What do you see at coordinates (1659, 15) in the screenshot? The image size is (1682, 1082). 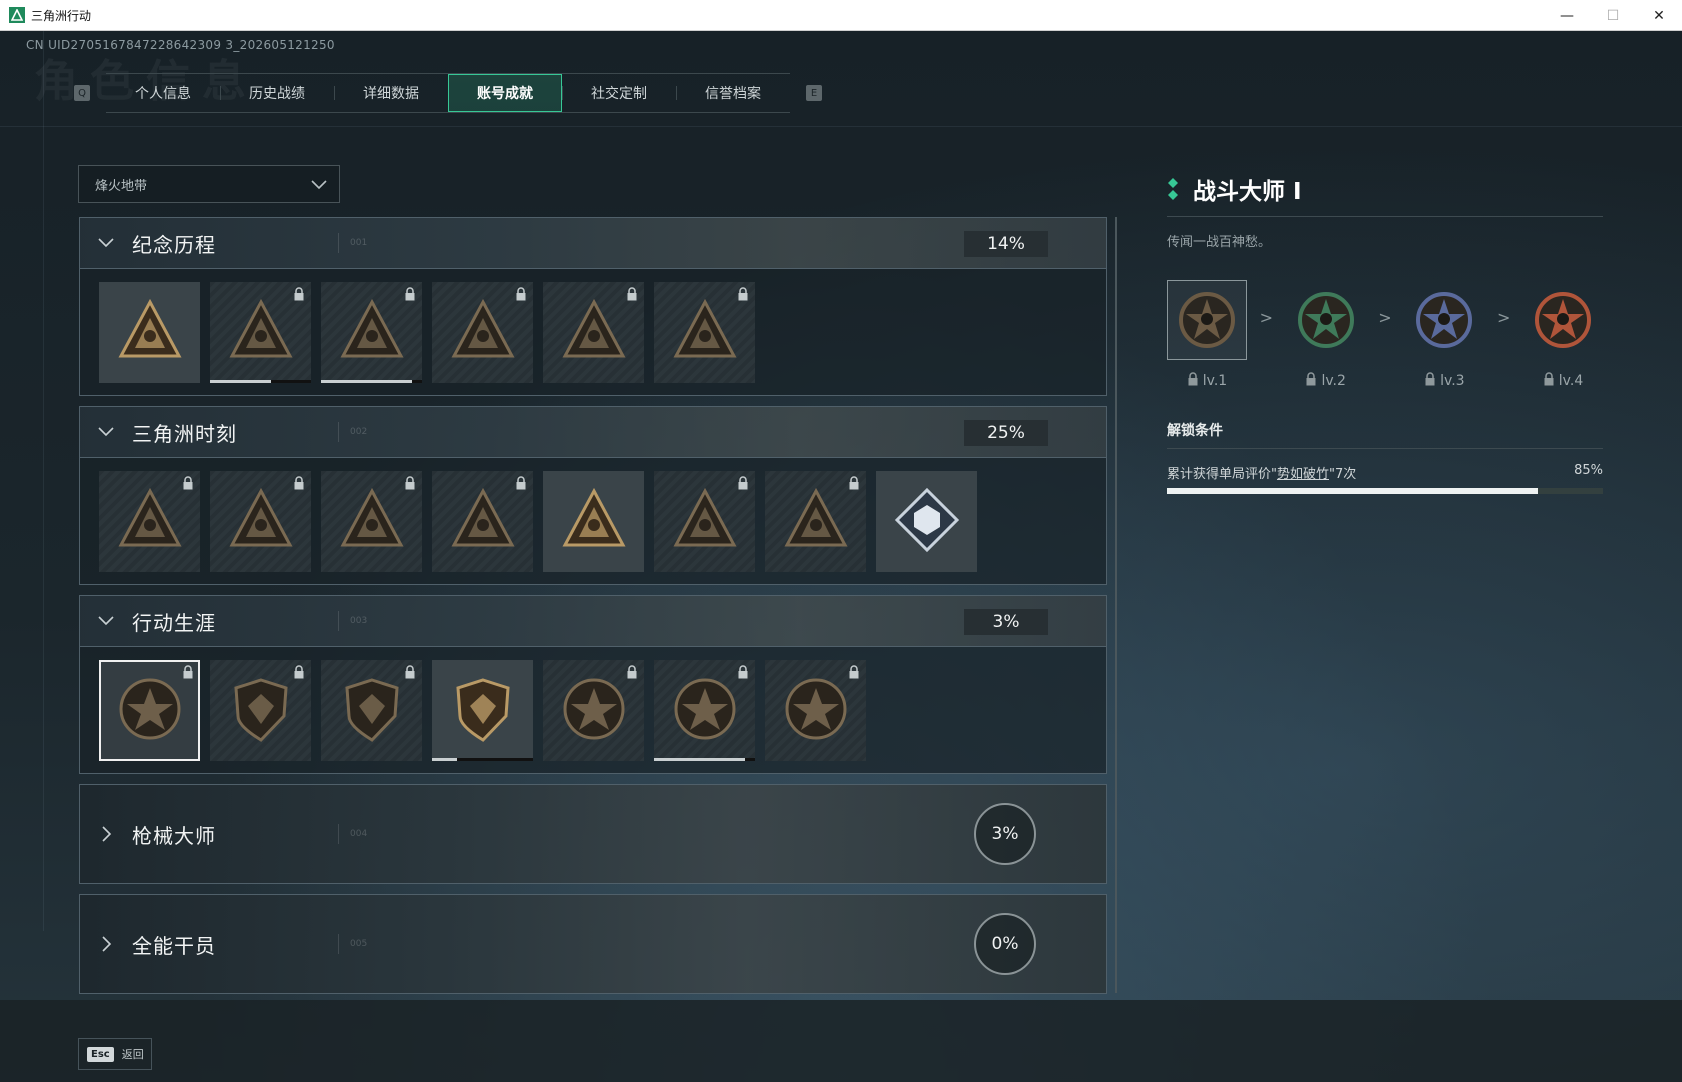 I see `close-button: ✕` at bounding box center [1659, 15].